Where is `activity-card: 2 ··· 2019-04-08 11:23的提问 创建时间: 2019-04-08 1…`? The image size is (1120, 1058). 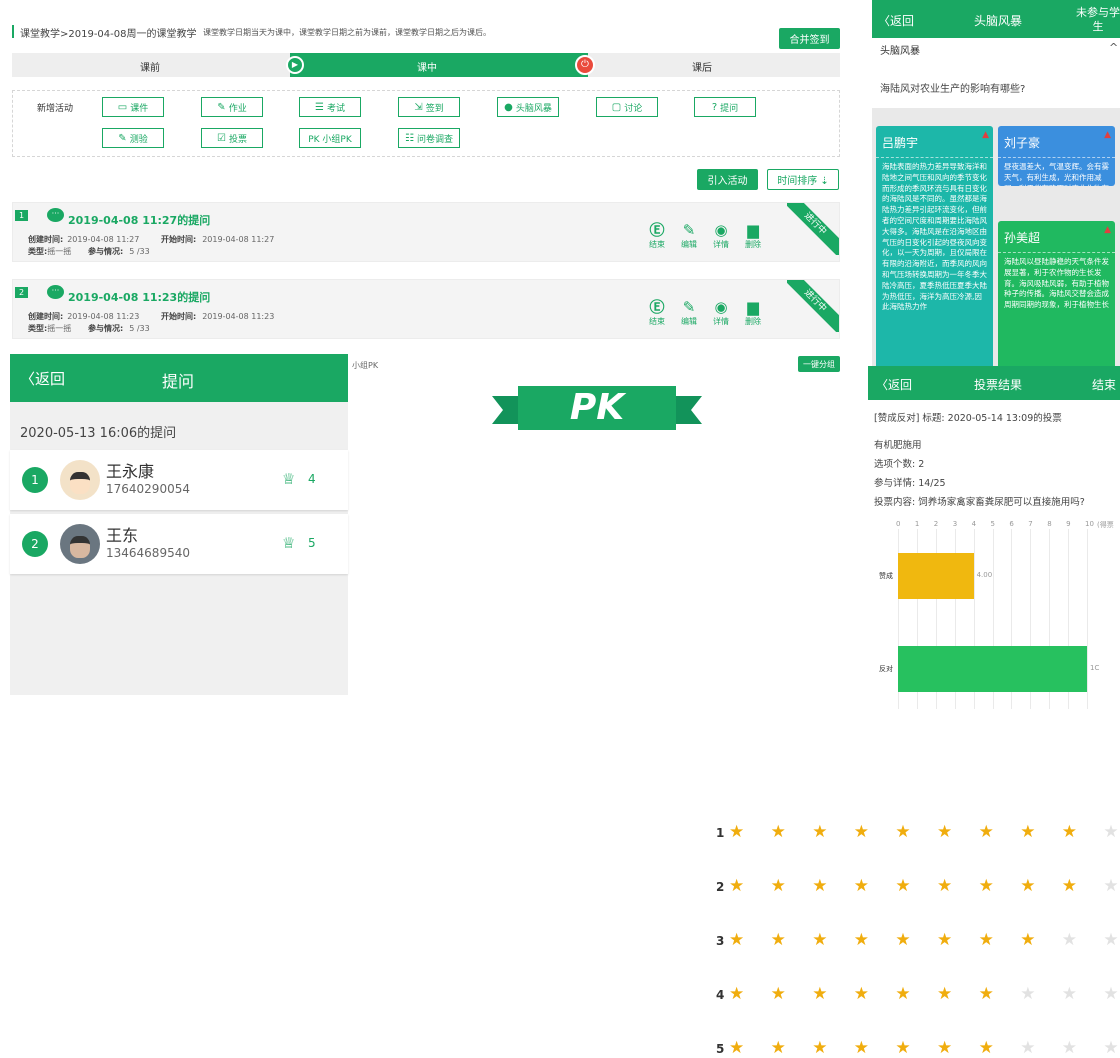
activity-card: 2 ··· 2019-04-08 11:23的提问 创建时间: 2019-04-08 1… is located at coordinates (426, 309).